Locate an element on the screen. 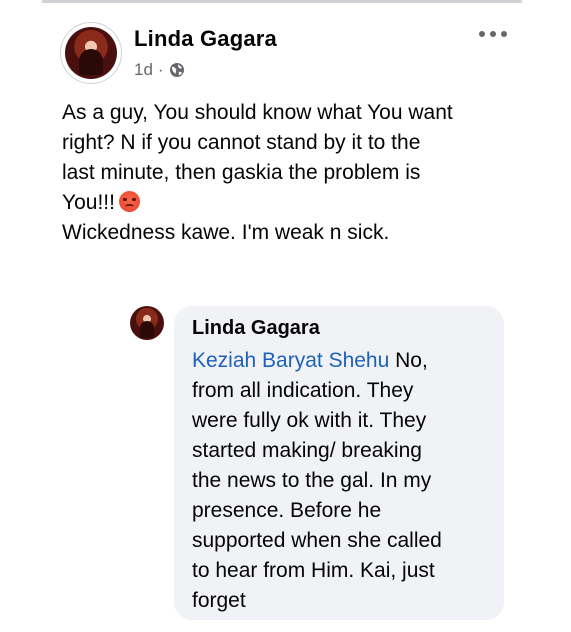  post-line: You!!! is located at coordinates (88, 202).